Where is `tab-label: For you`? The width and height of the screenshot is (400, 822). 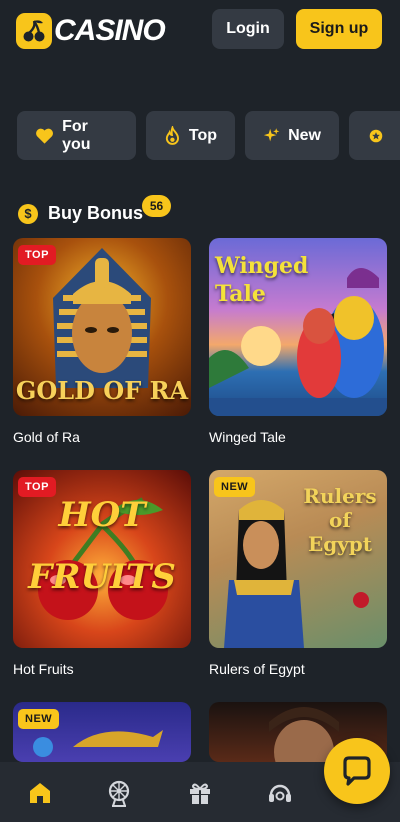
tab-label: For you is located at coordinates (76, 135).